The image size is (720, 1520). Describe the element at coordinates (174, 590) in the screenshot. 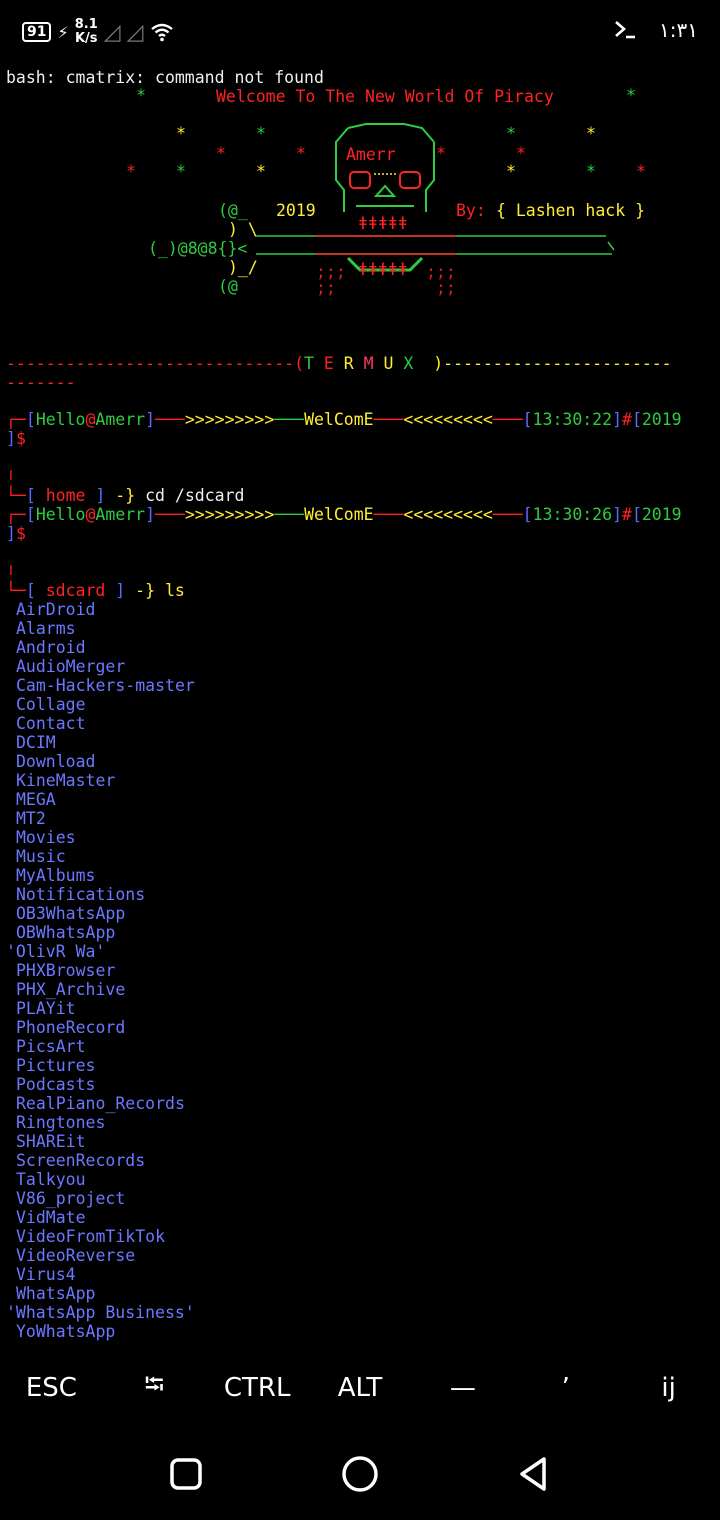

I see `command-text: ls` at that location.